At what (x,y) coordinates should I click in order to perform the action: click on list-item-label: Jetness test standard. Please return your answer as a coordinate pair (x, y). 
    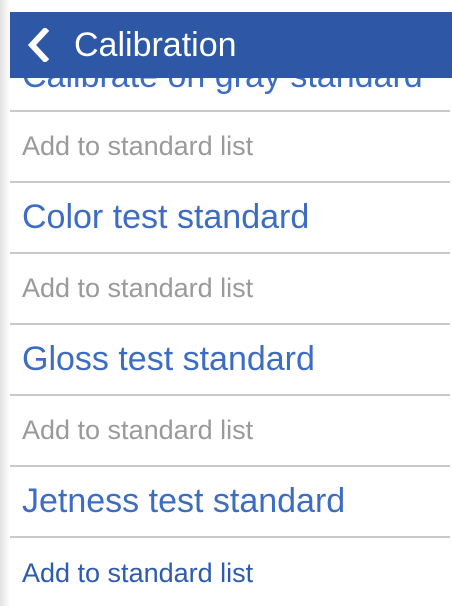
    Looking at the image, I should click on (184, 501).